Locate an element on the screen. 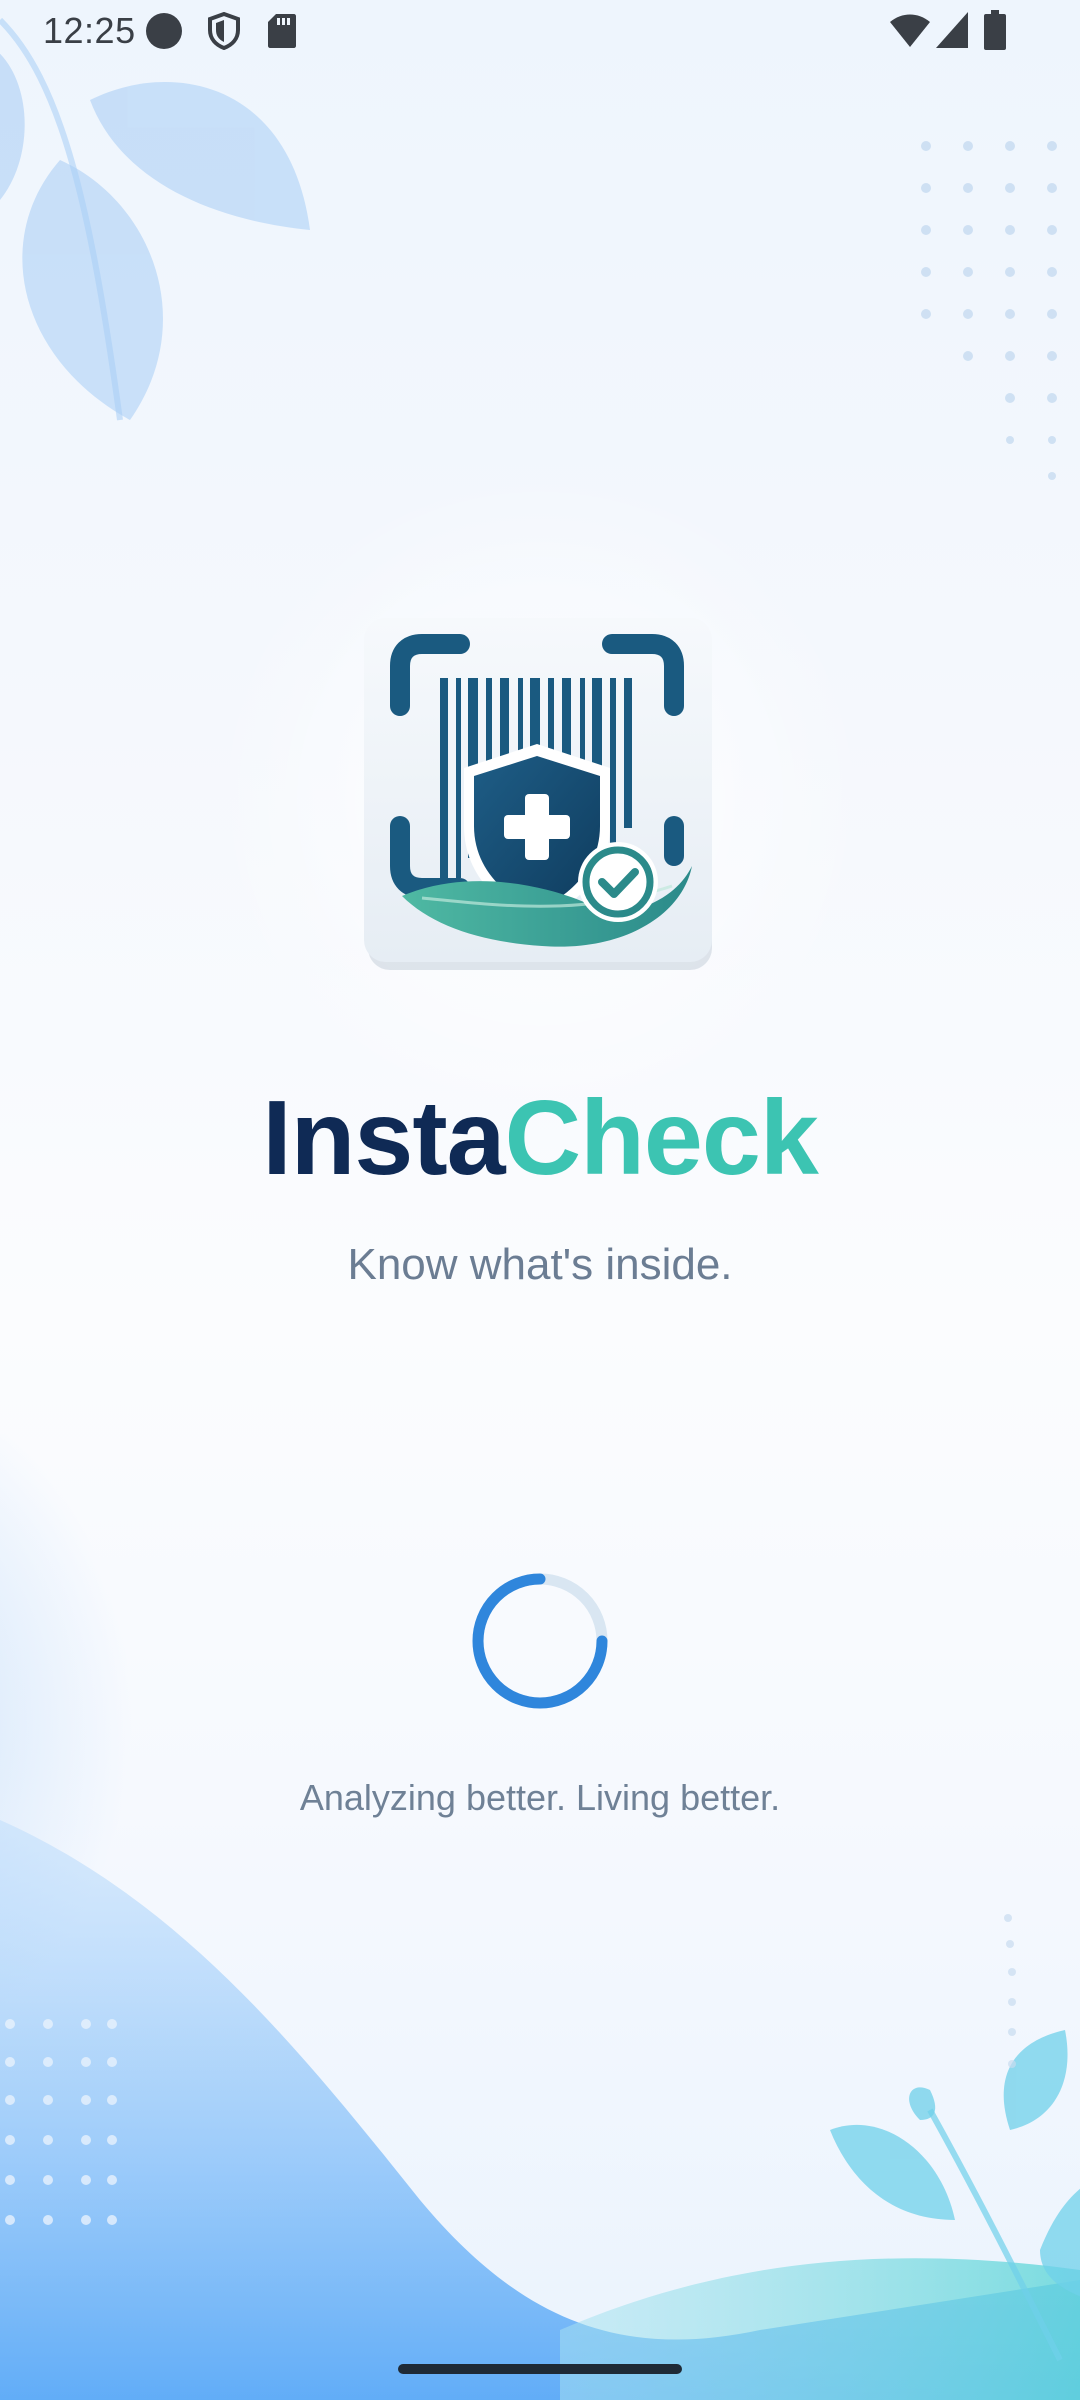 This screenshot has width=1080, height=2400. battery-icon is located at coordinates (995, 30).